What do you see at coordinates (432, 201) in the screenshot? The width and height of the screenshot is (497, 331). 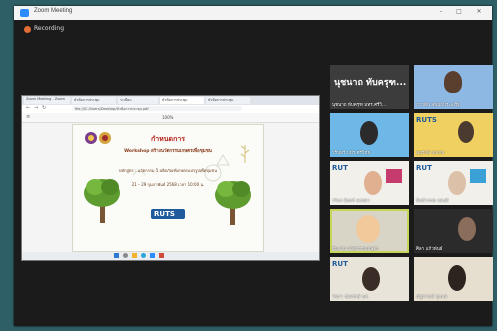 I see `participant-name: ทิพย์วรรณ ทองดี` at bounding box center [432, 201].